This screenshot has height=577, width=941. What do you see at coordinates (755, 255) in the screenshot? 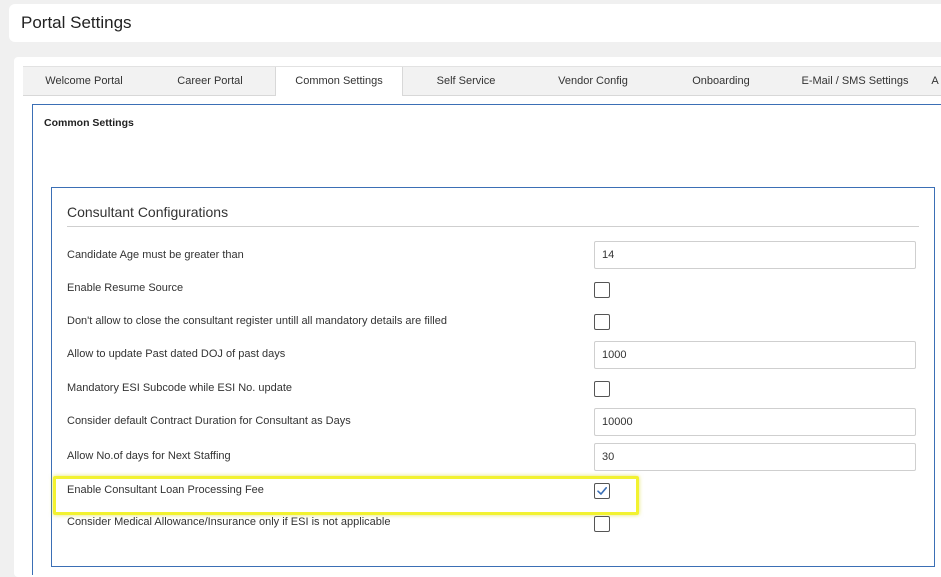
I see `candidate-age-input` at bounding box center [755, 255].